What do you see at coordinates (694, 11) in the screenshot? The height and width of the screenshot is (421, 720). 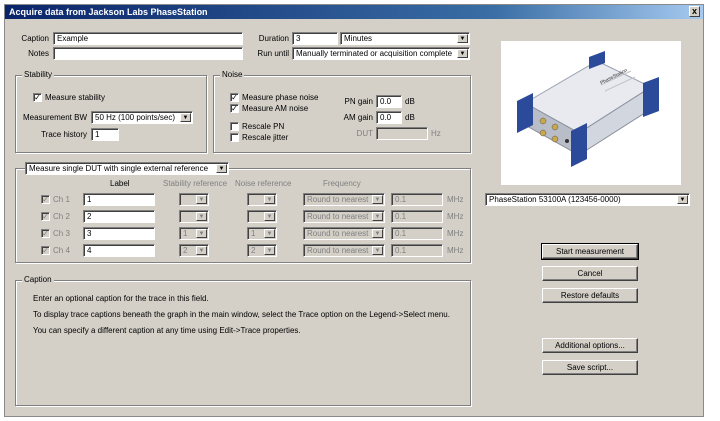 I see `close-button: x` at bounding box center [694, 11].